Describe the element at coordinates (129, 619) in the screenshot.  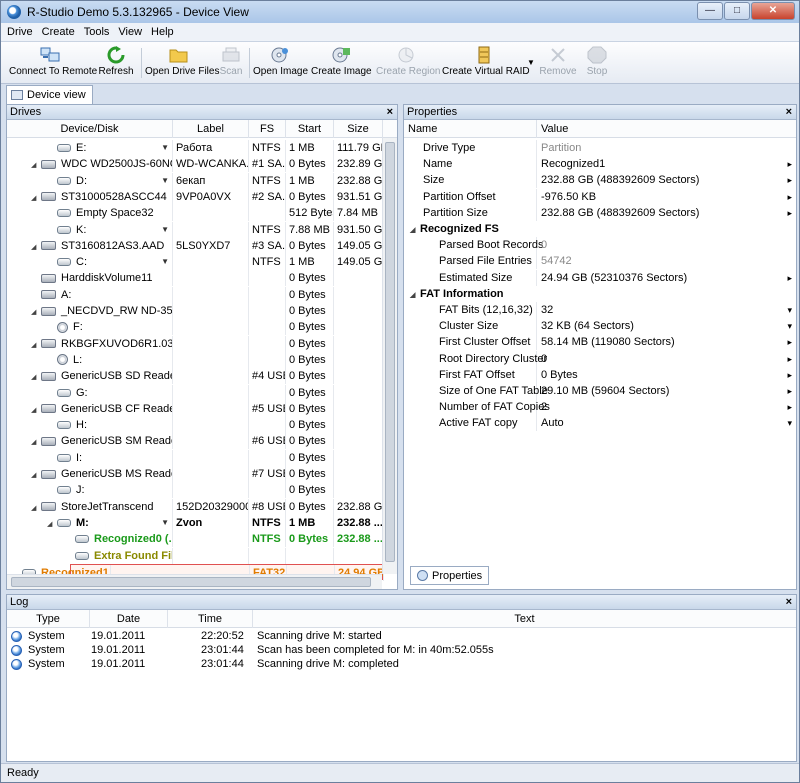
I see `col-date: Date` at that location.